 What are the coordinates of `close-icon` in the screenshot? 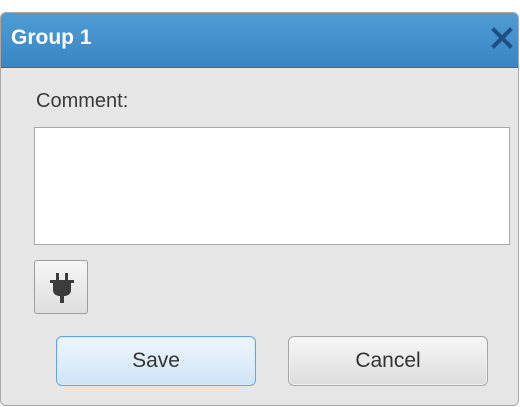 It's located at (502, 38).